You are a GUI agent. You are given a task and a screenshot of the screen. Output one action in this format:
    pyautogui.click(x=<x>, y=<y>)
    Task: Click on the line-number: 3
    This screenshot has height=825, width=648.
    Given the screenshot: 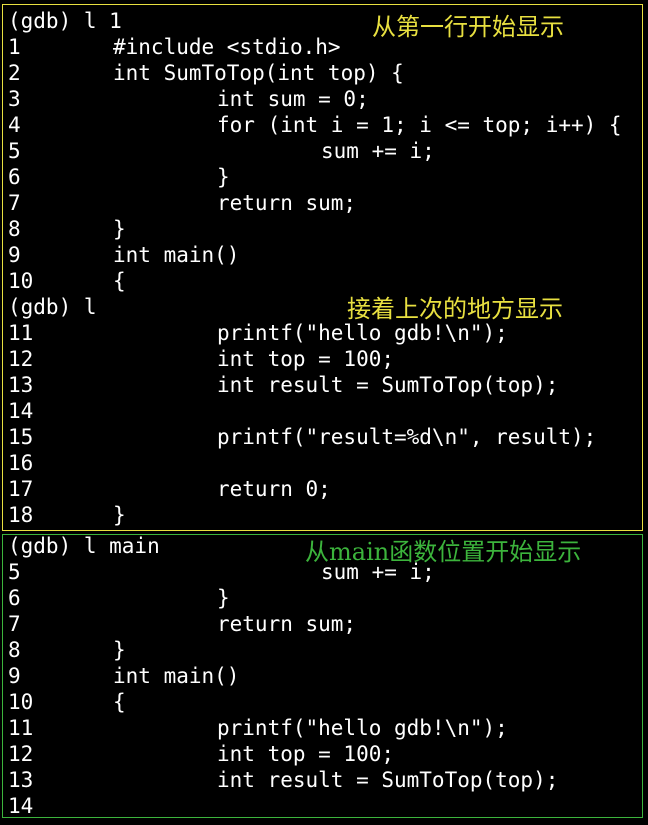 What is the action you would take?
    pyautogui.click(x=14, y=99)
    